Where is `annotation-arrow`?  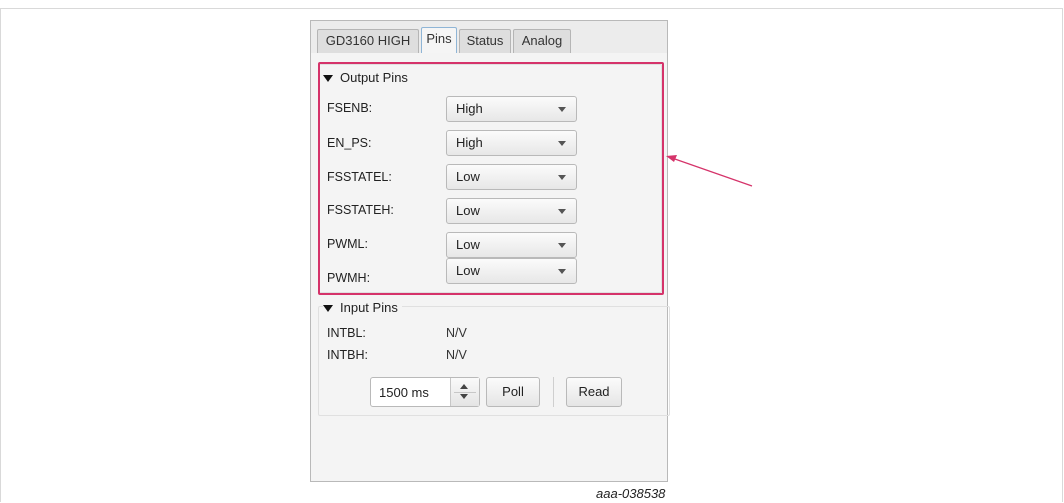 annotation-arrow is located at coordinates (709, 171).